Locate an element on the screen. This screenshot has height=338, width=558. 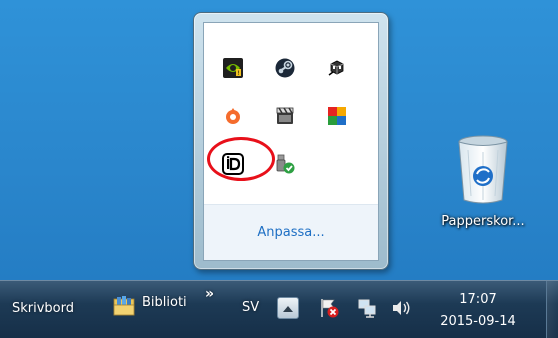
toolbar-overflow-chevron: » is located at coordinates (209, 294).